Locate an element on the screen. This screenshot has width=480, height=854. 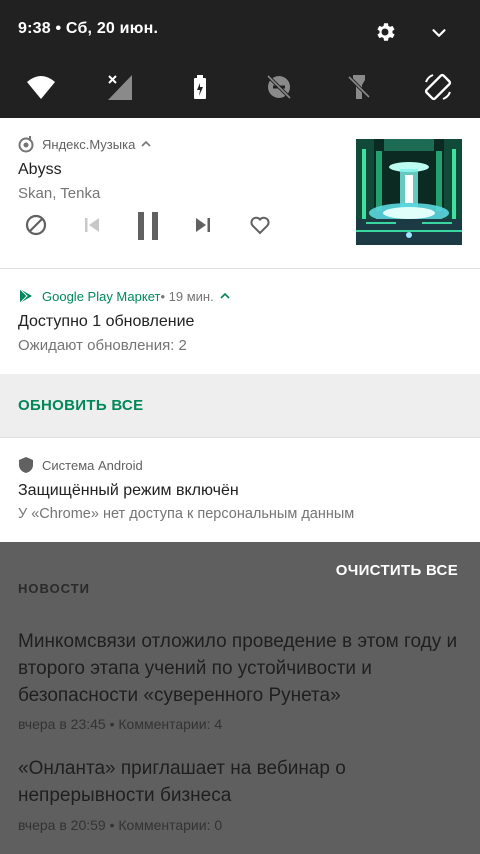
dnd-off-icon is located at coordinates (279, 87).